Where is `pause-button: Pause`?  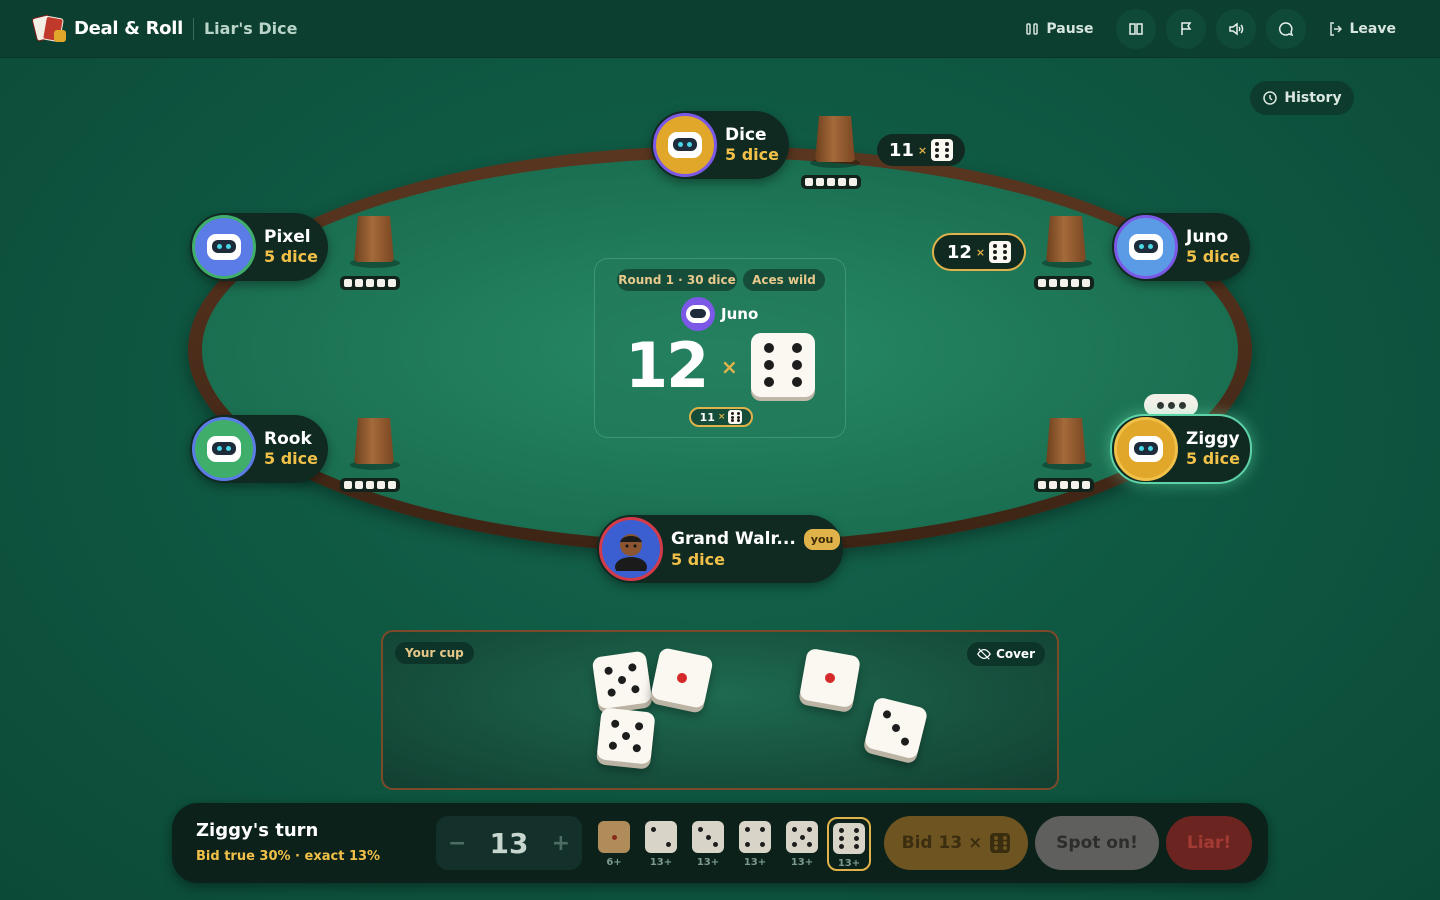
pause-button: Pause is located at coordinates (1058, 29).